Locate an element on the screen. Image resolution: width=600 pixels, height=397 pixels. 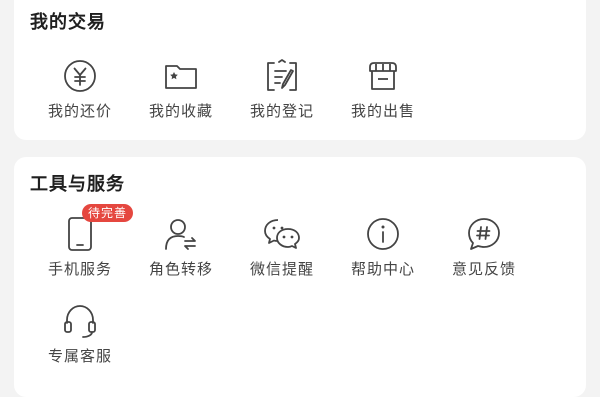
my-sales-button: 我的出售 is located at coordinates (383, 94).